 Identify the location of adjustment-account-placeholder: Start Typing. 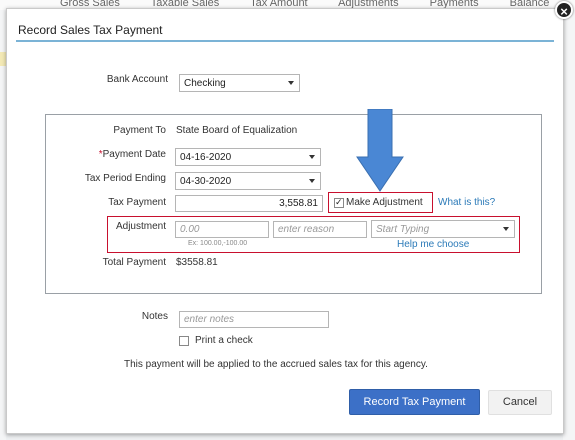
(403, 229).